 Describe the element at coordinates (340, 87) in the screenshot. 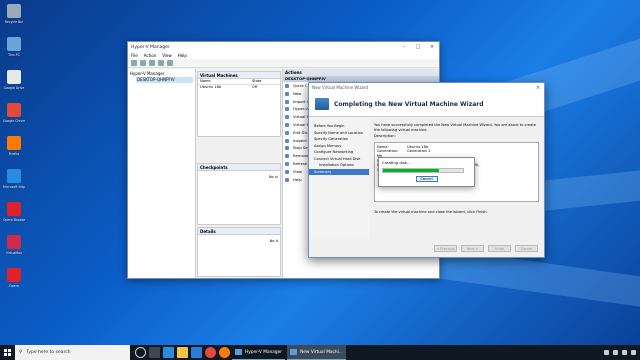

I see `wizard-title: New Virtual Machine Wizard` at that location.